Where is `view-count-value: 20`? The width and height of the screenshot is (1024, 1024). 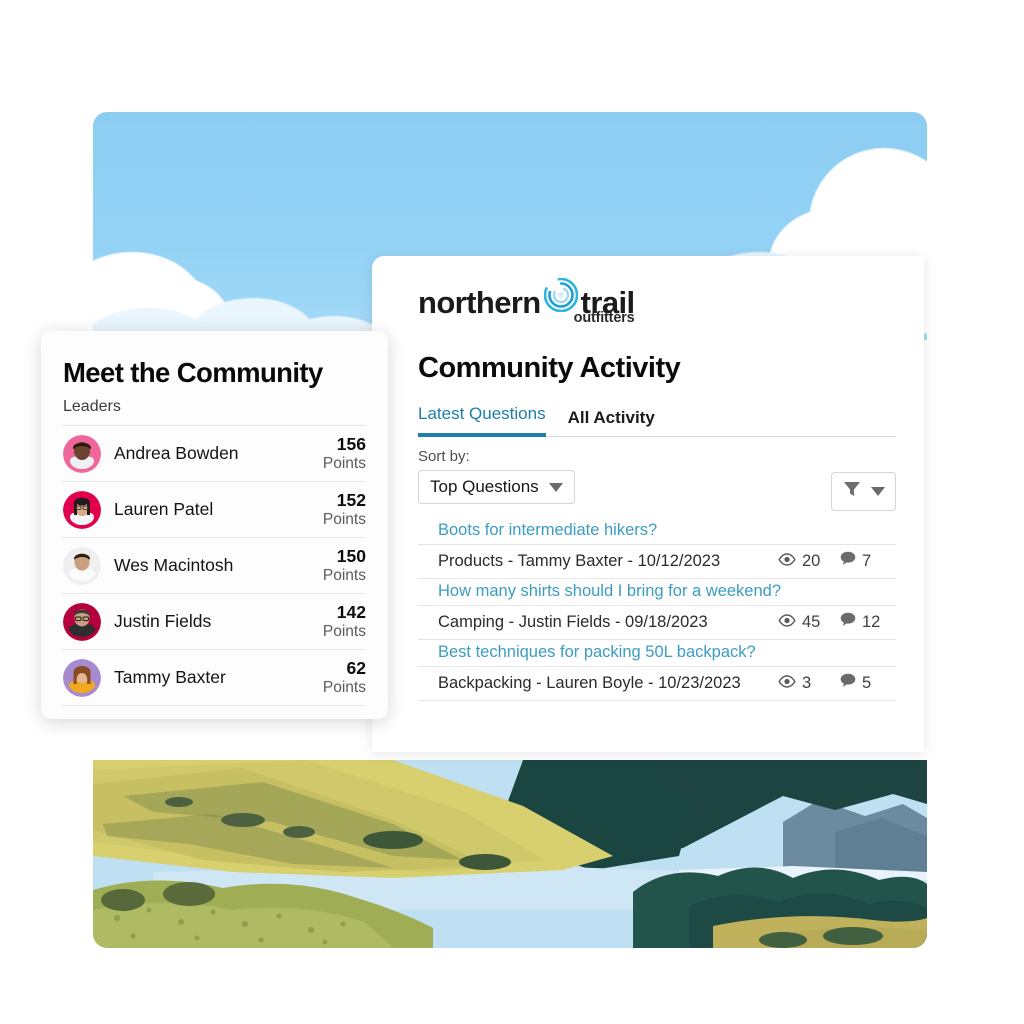 view-count-value: 20 is located at coordinates (811, 560).